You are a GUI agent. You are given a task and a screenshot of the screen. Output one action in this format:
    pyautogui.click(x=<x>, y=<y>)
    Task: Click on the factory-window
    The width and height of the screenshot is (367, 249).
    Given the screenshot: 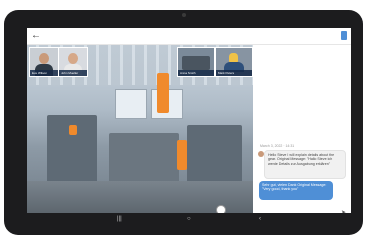 What is the action you would take?
    pyautogui.click(x=131, y=104)
    